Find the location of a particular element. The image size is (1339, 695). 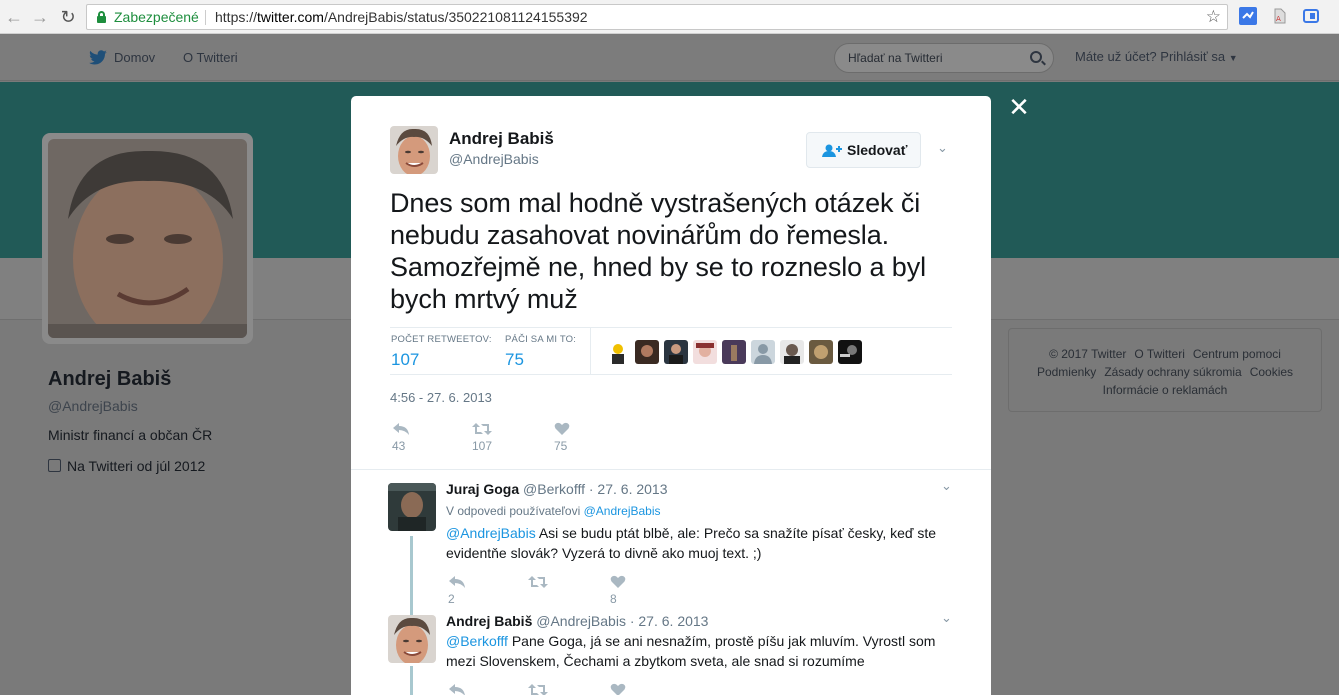

like-count: 8 is located at coordinates (613, 599).